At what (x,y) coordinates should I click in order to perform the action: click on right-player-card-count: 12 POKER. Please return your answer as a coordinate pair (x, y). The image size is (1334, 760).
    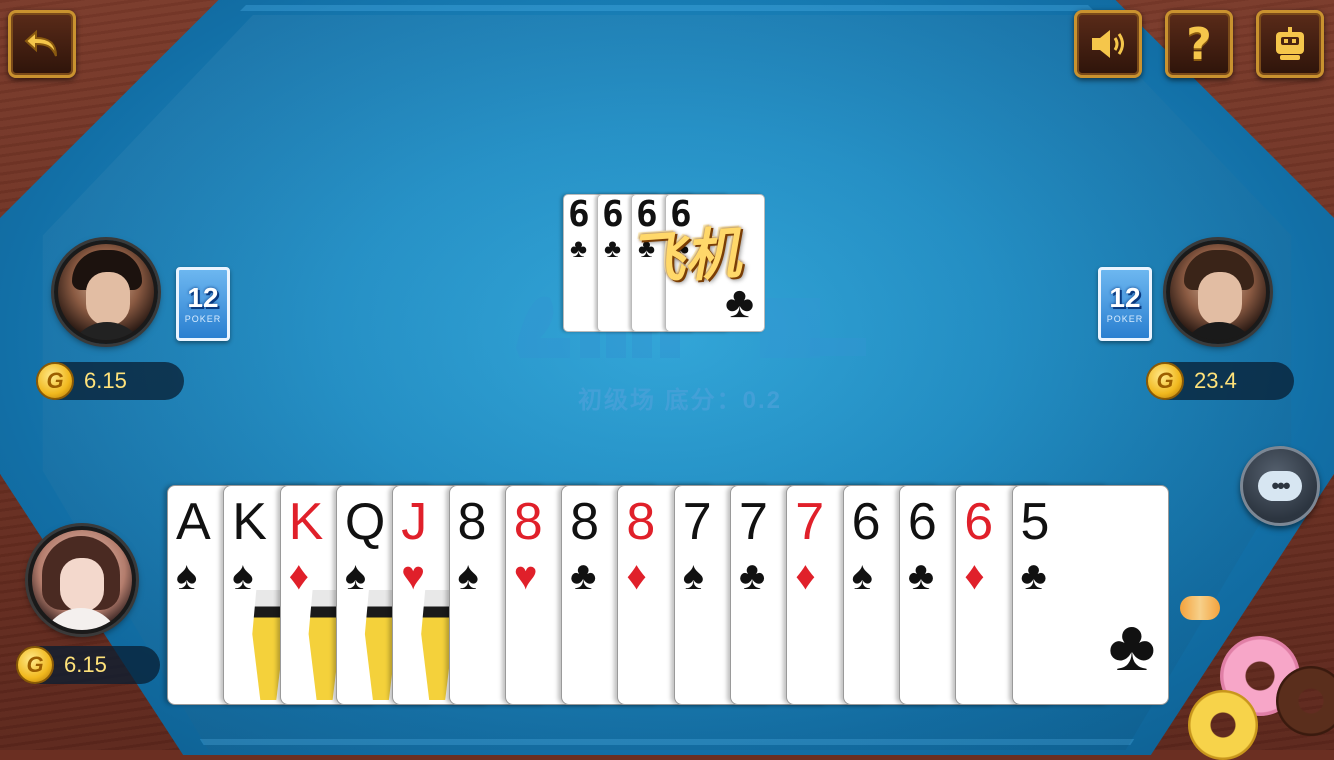
    Looking at the image, I should click on (1125, 304).